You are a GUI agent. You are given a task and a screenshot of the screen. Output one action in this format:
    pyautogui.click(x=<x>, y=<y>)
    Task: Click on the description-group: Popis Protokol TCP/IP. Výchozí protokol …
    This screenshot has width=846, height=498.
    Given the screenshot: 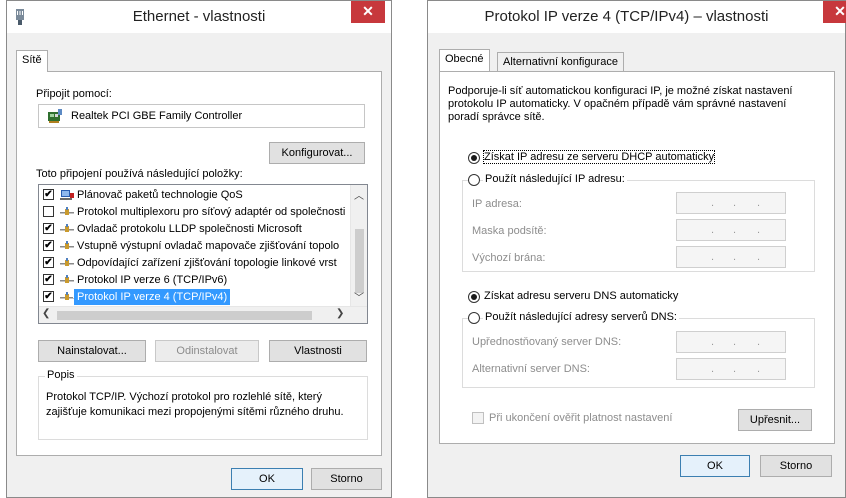 What is the action you would take?
    pyautogui.click(x=203, y=404)
    